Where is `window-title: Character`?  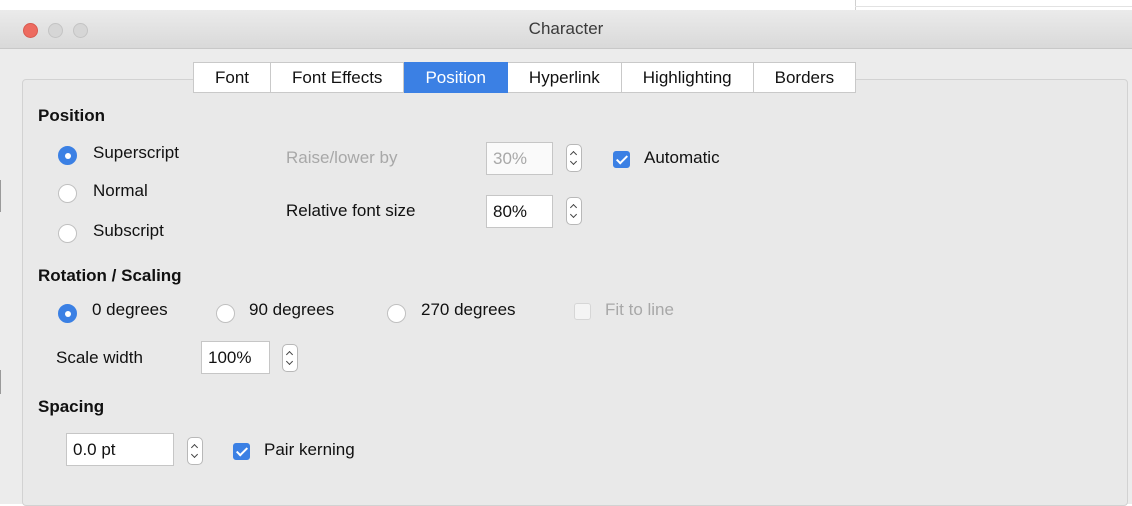 window-title: Character is located at coordinates (566, 28).